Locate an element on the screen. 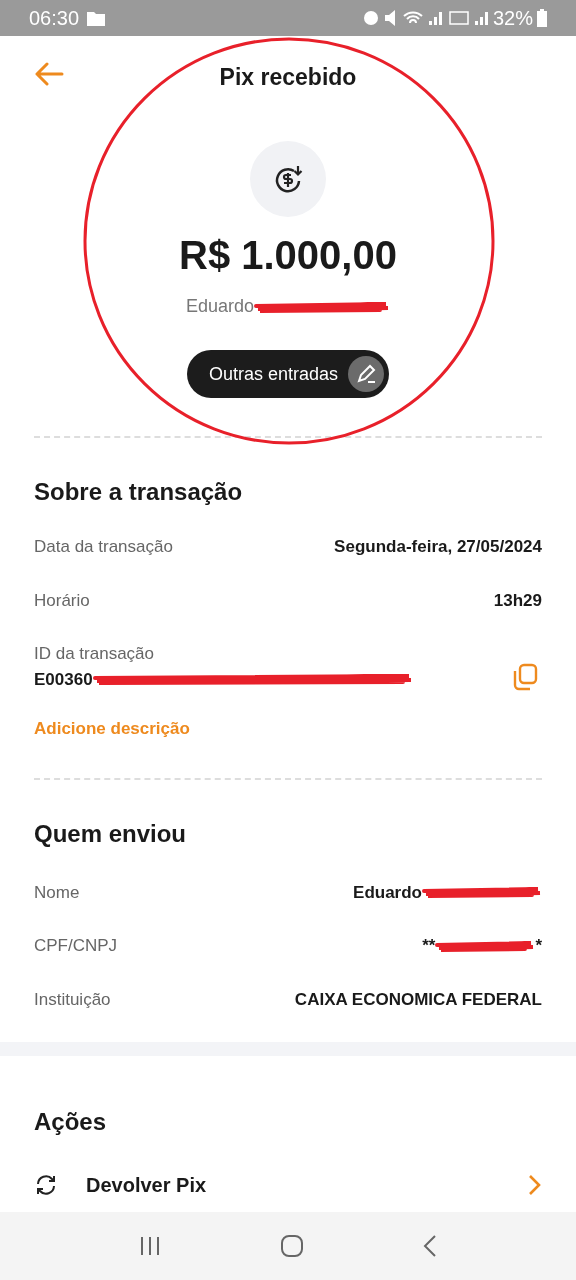 The width and height of the screenshot is (576, 1280). section-title: Sobre a transação is located at coordinates (139, 492).